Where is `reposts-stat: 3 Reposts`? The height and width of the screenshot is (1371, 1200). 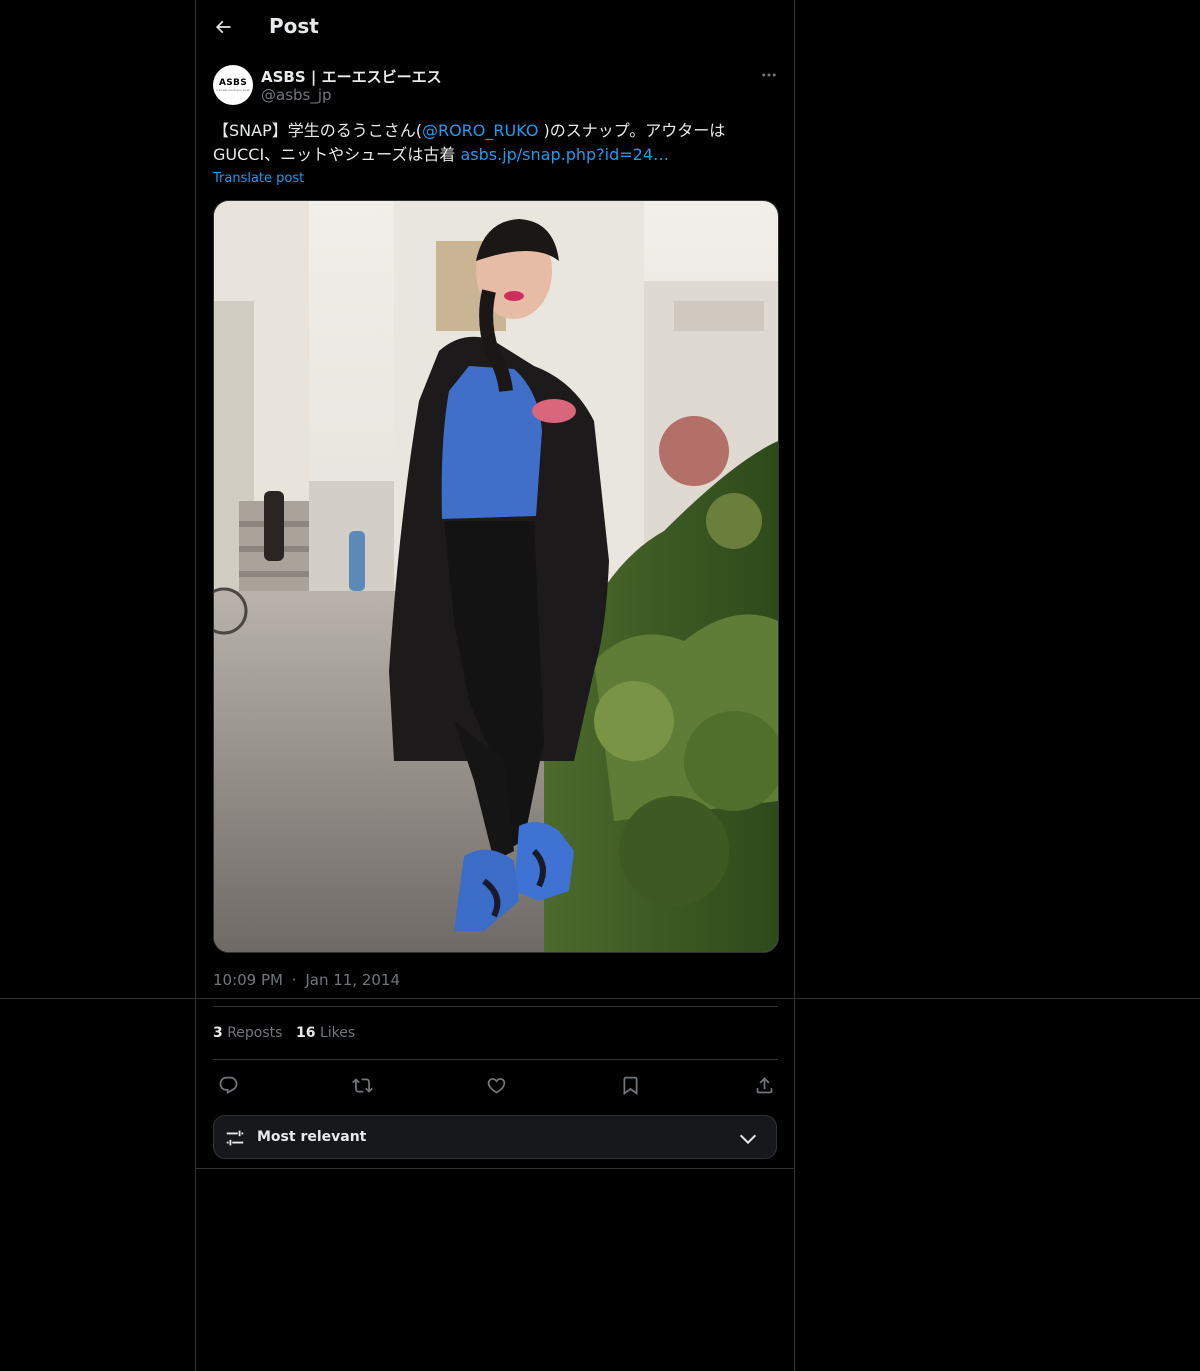
reposts-stat: 3 Reposts is located at coordinates (247, 1033).